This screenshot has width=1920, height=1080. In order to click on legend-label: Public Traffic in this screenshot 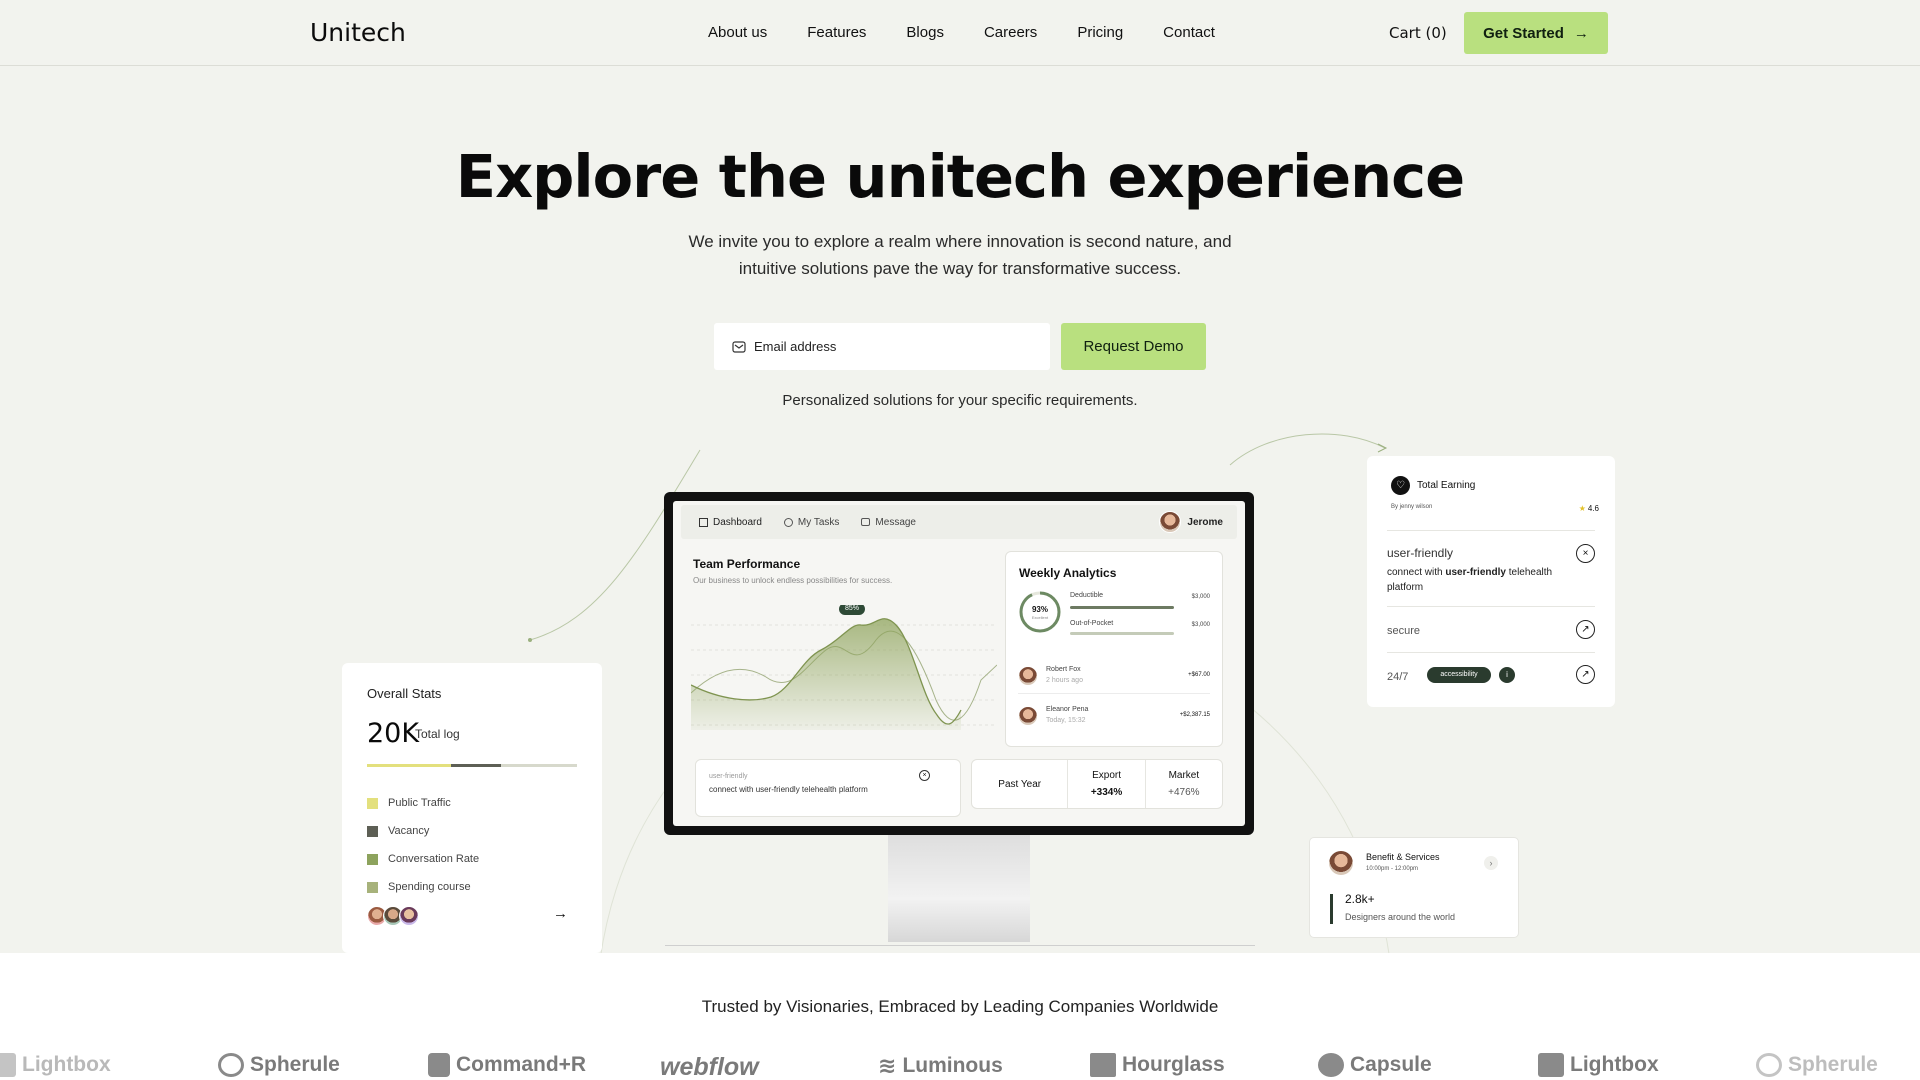, I will do `click(419, 803)`.